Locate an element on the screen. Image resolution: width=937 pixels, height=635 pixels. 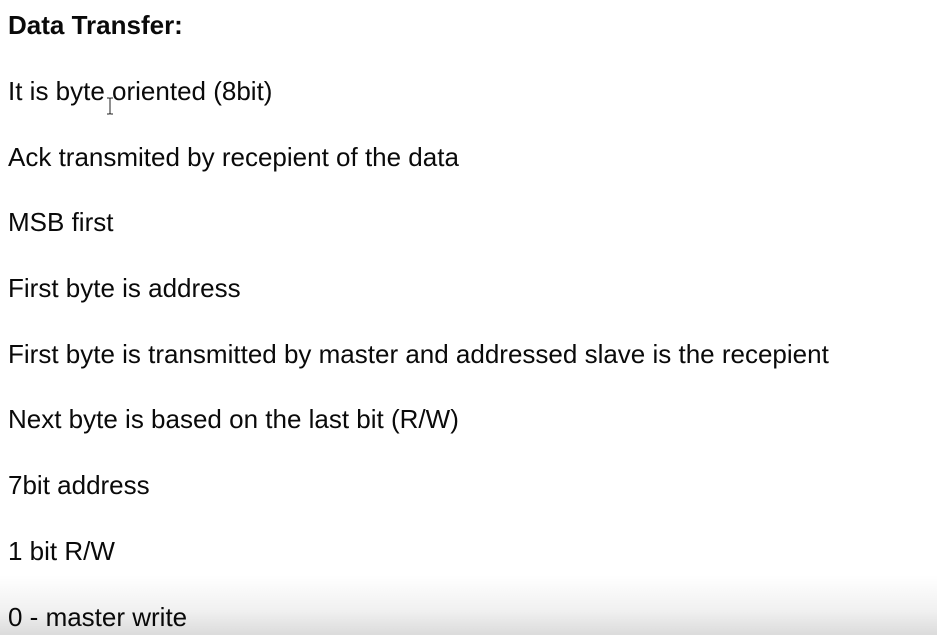
document-heading: Data Transfer: is located at coordinates (95, 25).